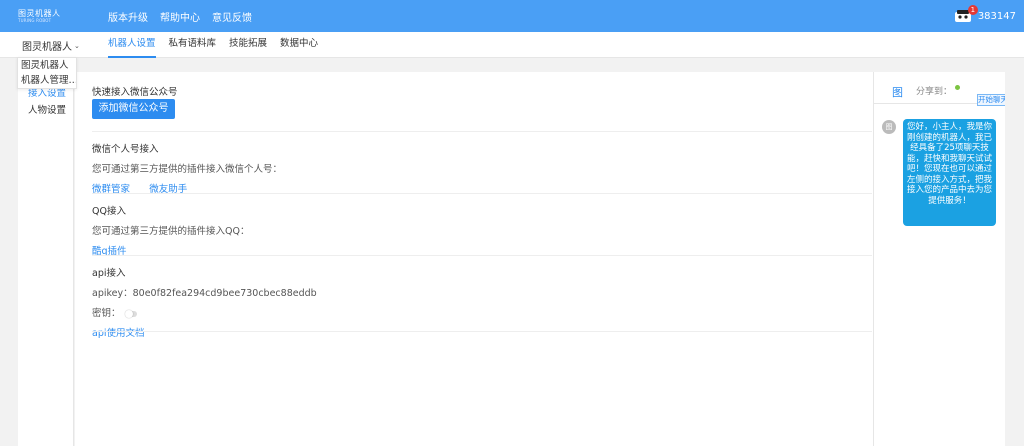 This screenshot has height=446, width=1024. Describe the element at coordinates (109, 273) in the screenshot. I see `api-title: api接入` at that location.